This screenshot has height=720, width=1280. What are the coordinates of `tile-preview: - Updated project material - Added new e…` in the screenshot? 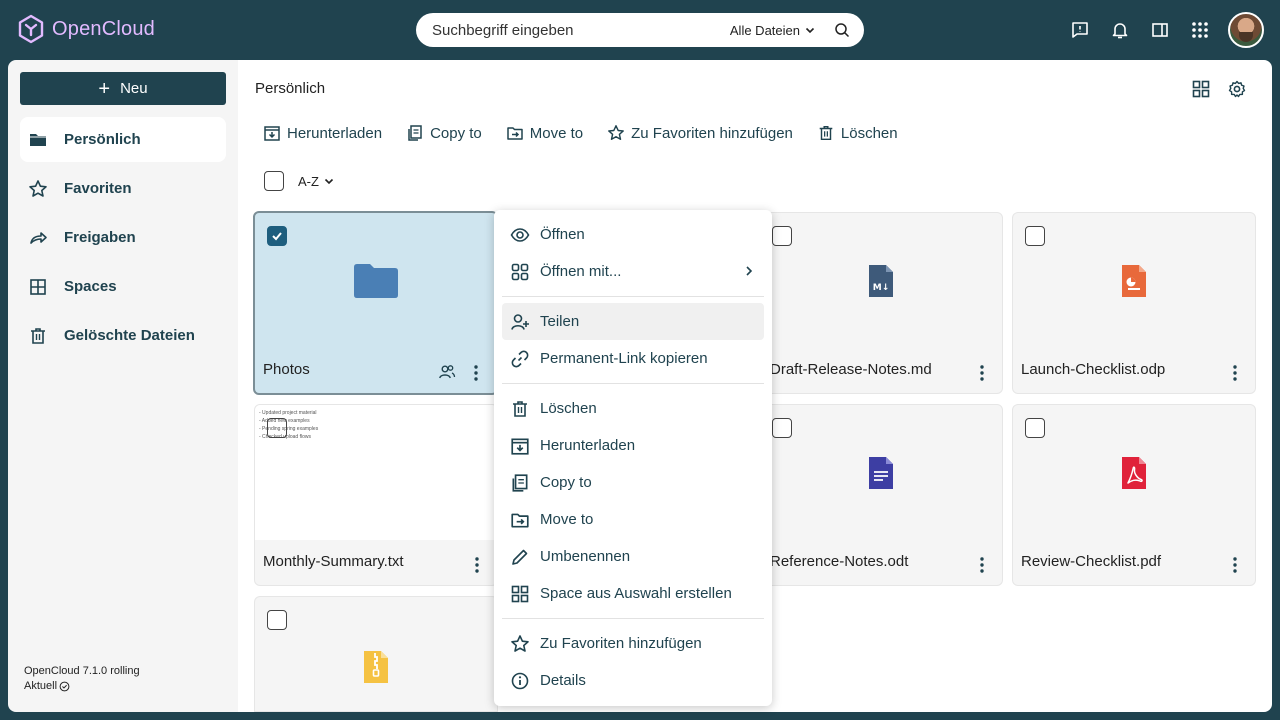 It's located at (376, 472).